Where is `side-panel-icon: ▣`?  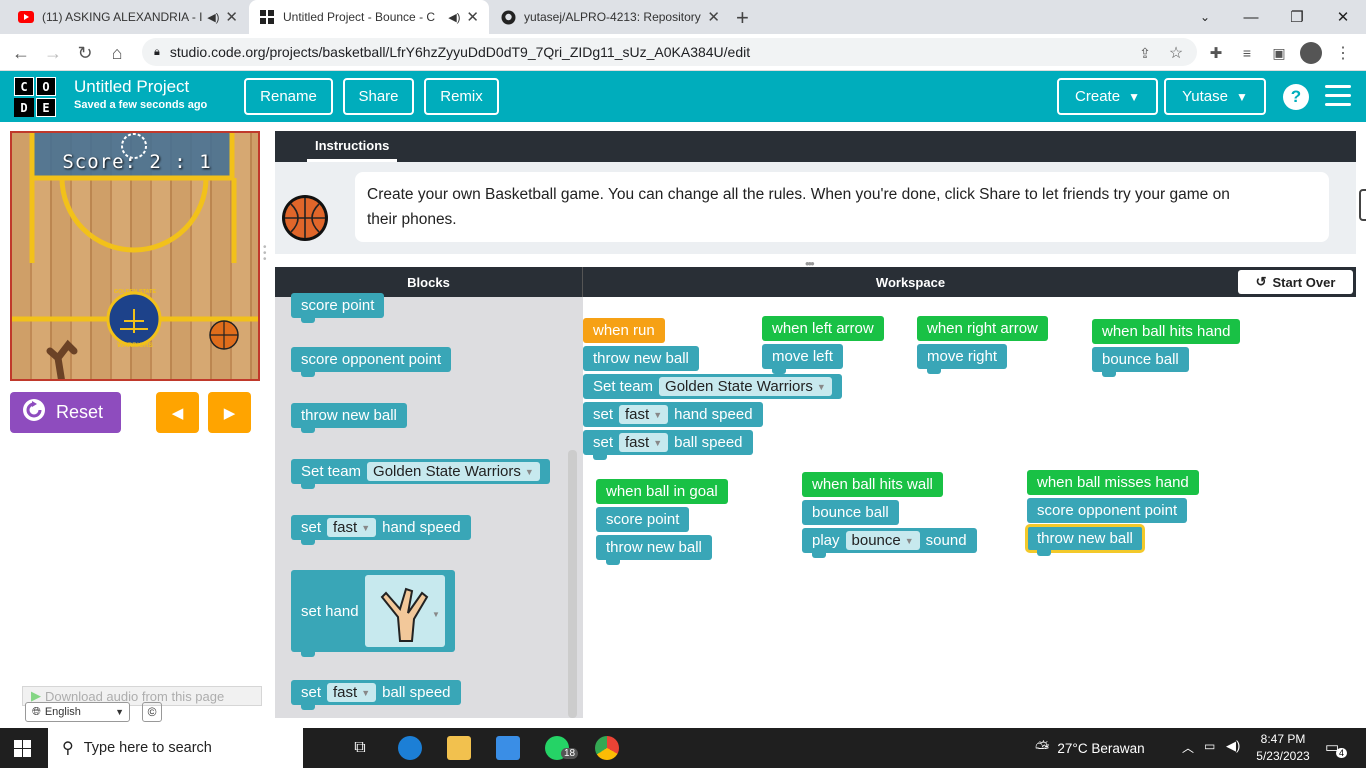 side-panel-icon: ▣ is located at coordinates (1279, 53).